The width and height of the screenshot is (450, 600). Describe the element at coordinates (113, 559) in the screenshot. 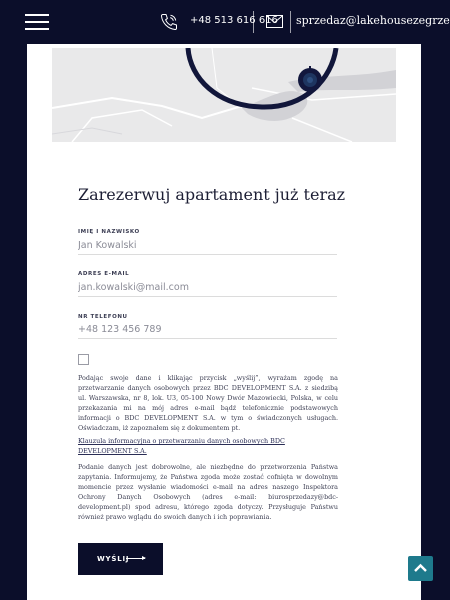

I see `submit-label: WYŚLIJ` at that location.